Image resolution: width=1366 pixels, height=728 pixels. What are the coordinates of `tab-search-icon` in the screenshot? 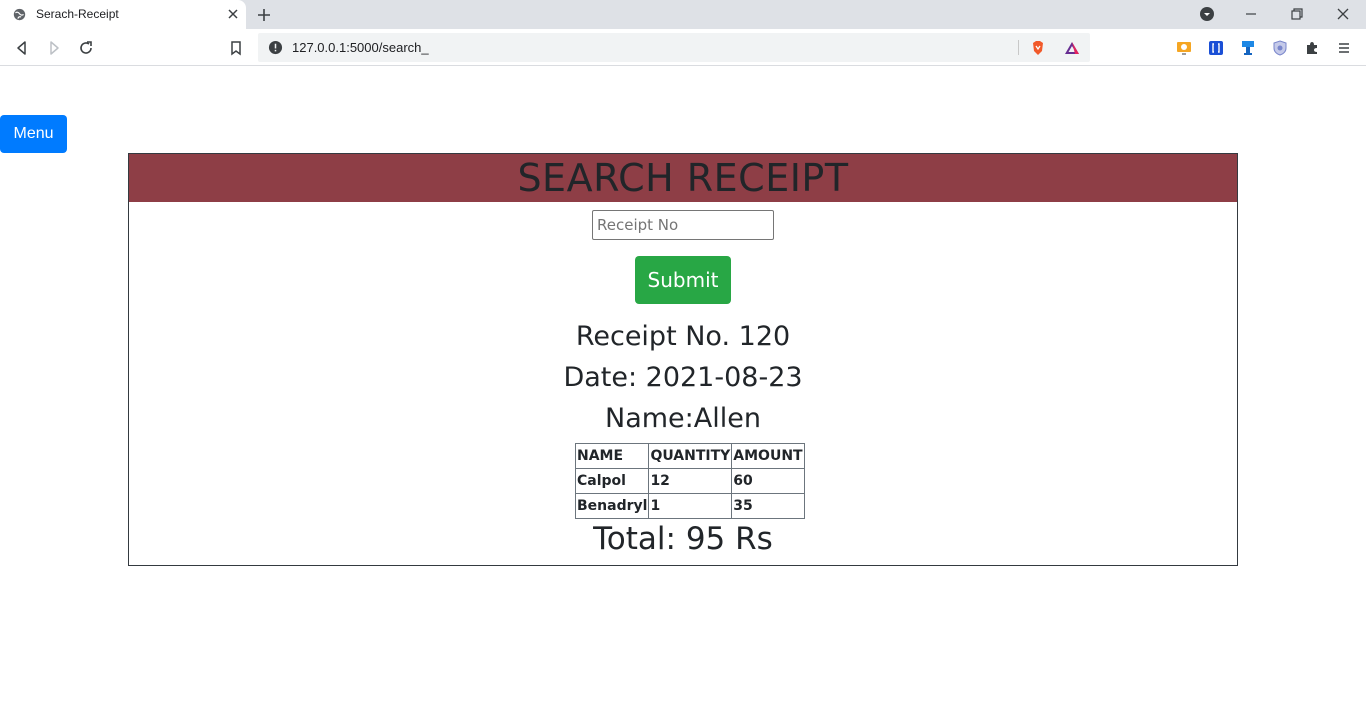 It's located at (1207, 14).